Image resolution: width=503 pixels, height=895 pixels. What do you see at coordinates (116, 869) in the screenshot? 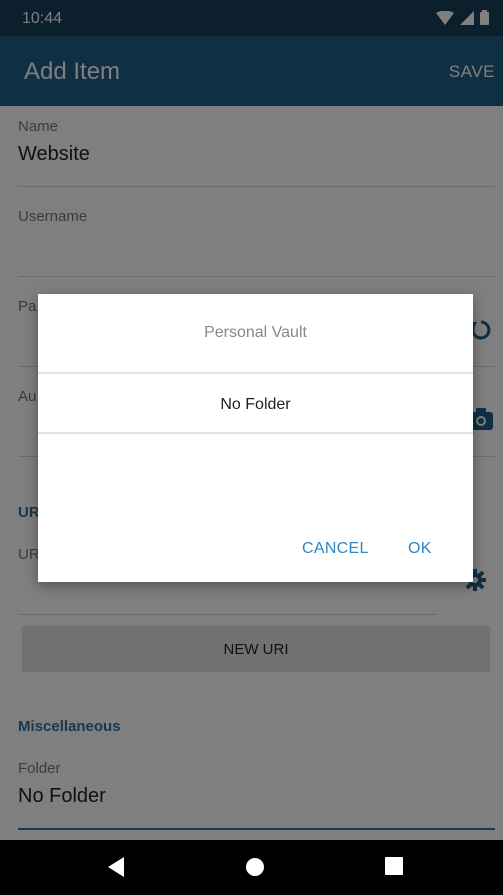
I see `back-icon` at bounding box center [116, 869].